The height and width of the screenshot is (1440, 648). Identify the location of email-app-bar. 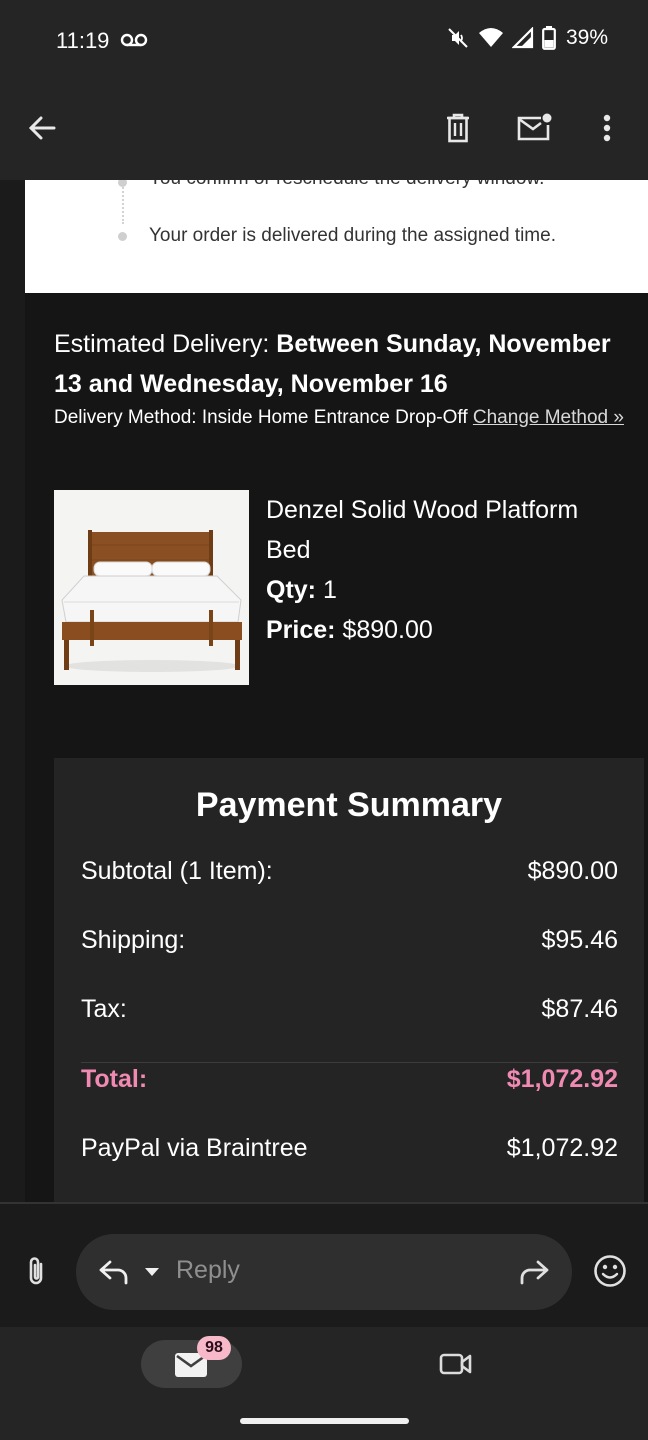
(324, 130).